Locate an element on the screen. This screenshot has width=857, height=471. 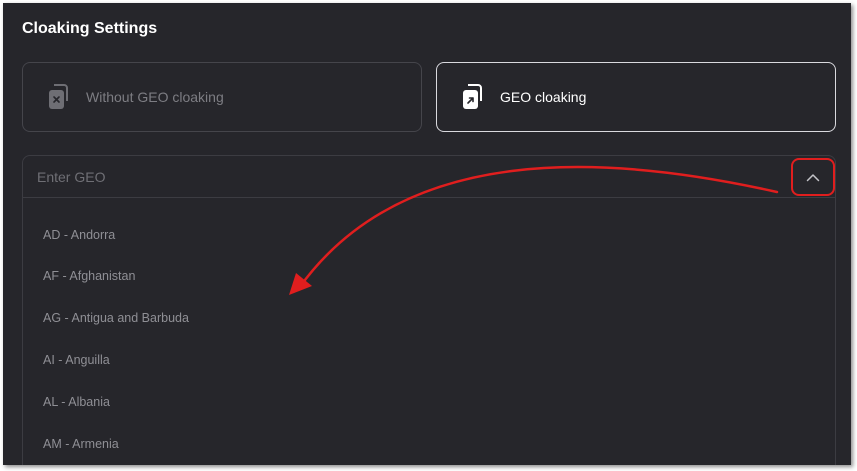
option-label: GEO cloaking is located at coordinates (543, 97).